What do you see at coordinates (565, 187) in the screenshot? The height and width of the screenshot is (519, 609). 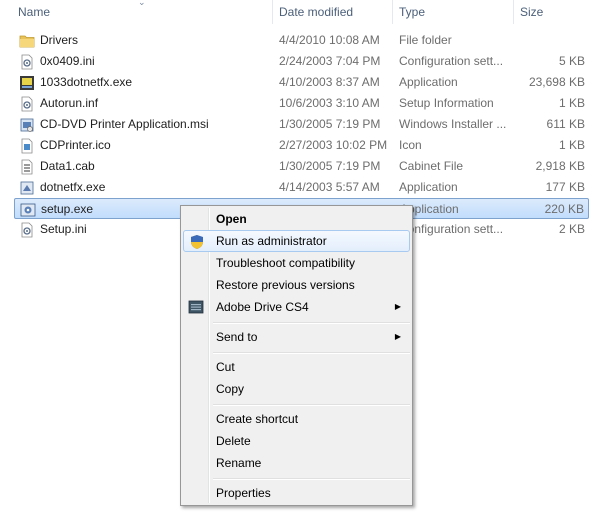 I see `file-size: 177 KB` at bounding box center [565, 187].